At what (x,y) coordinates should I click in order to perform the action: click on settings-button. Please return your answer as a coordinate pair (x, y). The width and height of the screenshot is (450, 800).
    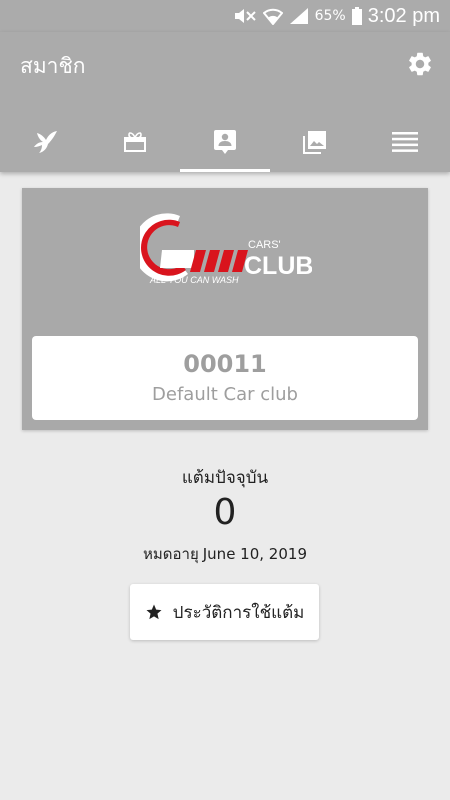
    Looking at the image, I should click on (420, 64).